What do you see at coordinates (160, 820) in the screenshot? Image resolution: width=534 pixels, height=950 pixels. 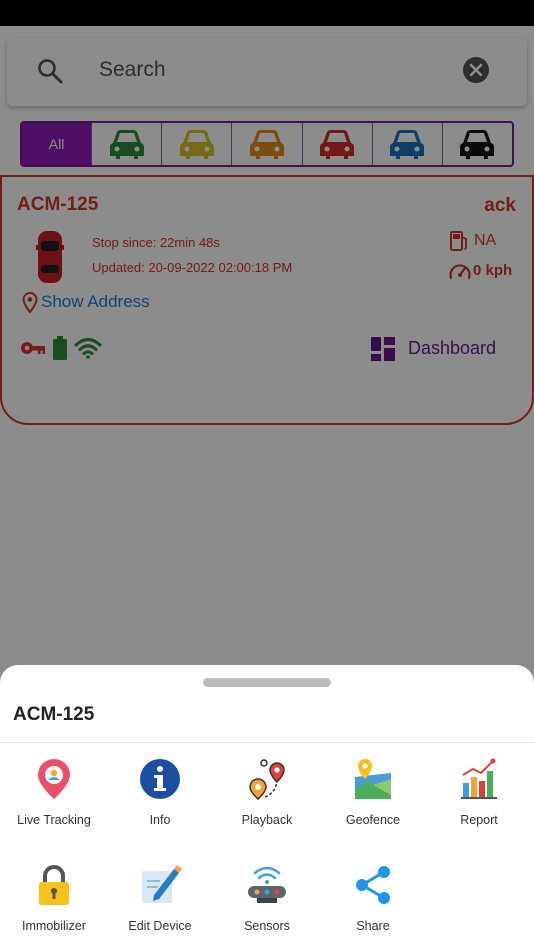 I see `action-label: Info` at bounding box center [160, 820].